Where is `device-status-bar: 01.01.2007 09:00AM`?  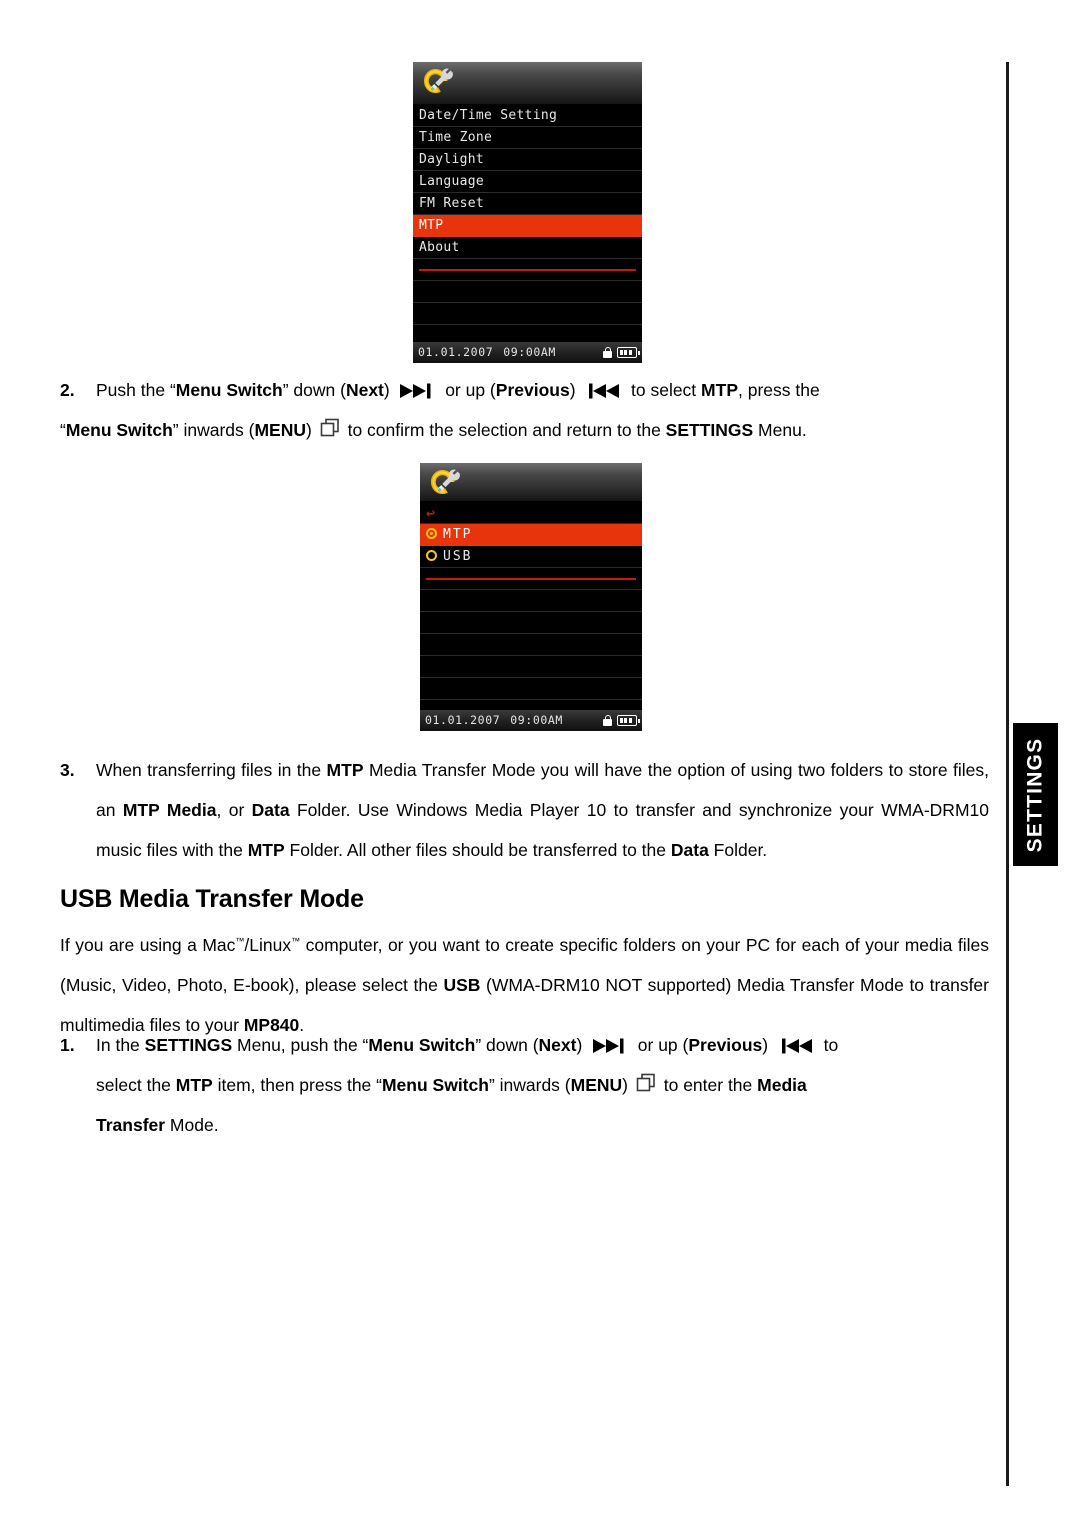
device-status-bar: 01.01.2007 09:00AM is located at coordinates (527, 352).